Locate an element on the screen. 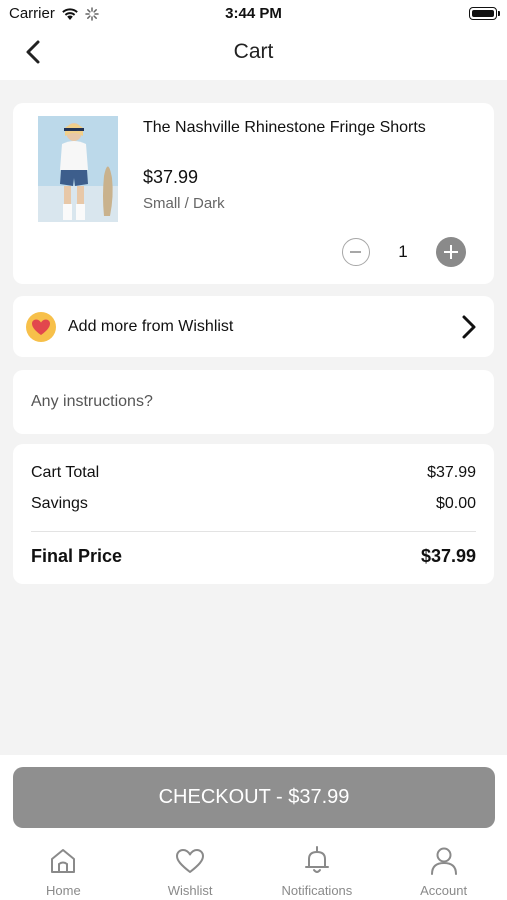 This screenshot has width=507, height=900. add-from-wishlist-row: Add more from Wishlist is located at coordinates (253, 326).